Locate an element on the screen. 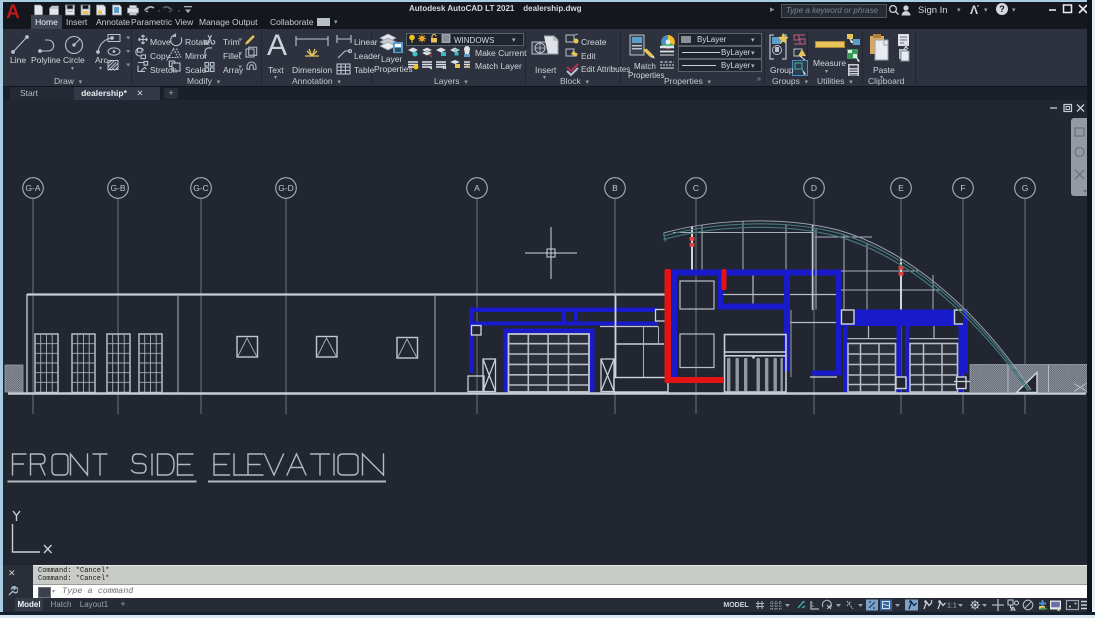 The width and height of the screenshot is (1095, 618). svg-text: G is located at coordinates (1025, 188).